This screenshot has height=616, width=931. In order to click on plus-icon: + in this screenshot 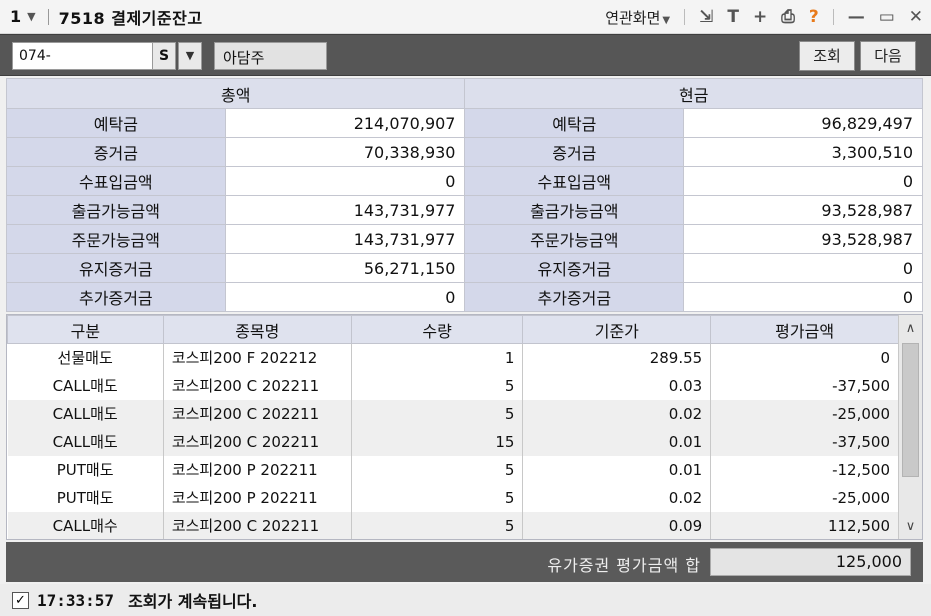, I will do `click(760, 17)`.